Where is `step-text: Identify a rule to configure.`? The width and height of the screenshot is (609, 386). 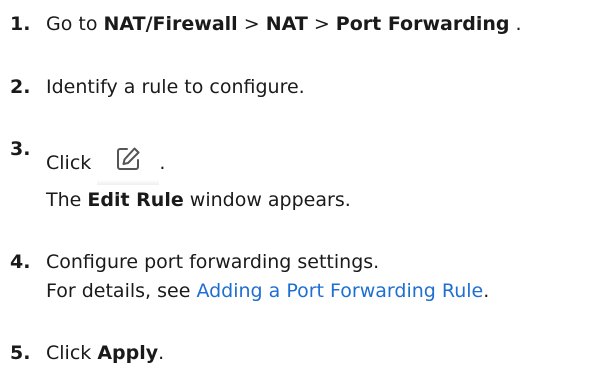
step-text: Identify a rule to configure. is located at coordinates (175, 87).